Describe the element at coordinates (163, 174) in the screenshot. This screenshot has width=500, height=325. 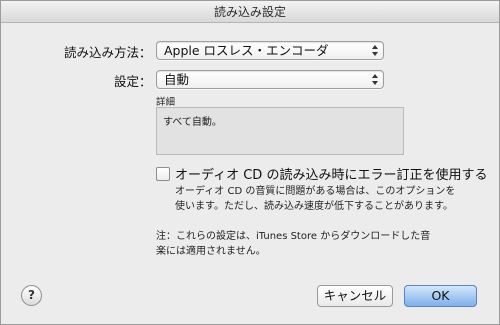
I see `error-correction-checkbox` at that location.